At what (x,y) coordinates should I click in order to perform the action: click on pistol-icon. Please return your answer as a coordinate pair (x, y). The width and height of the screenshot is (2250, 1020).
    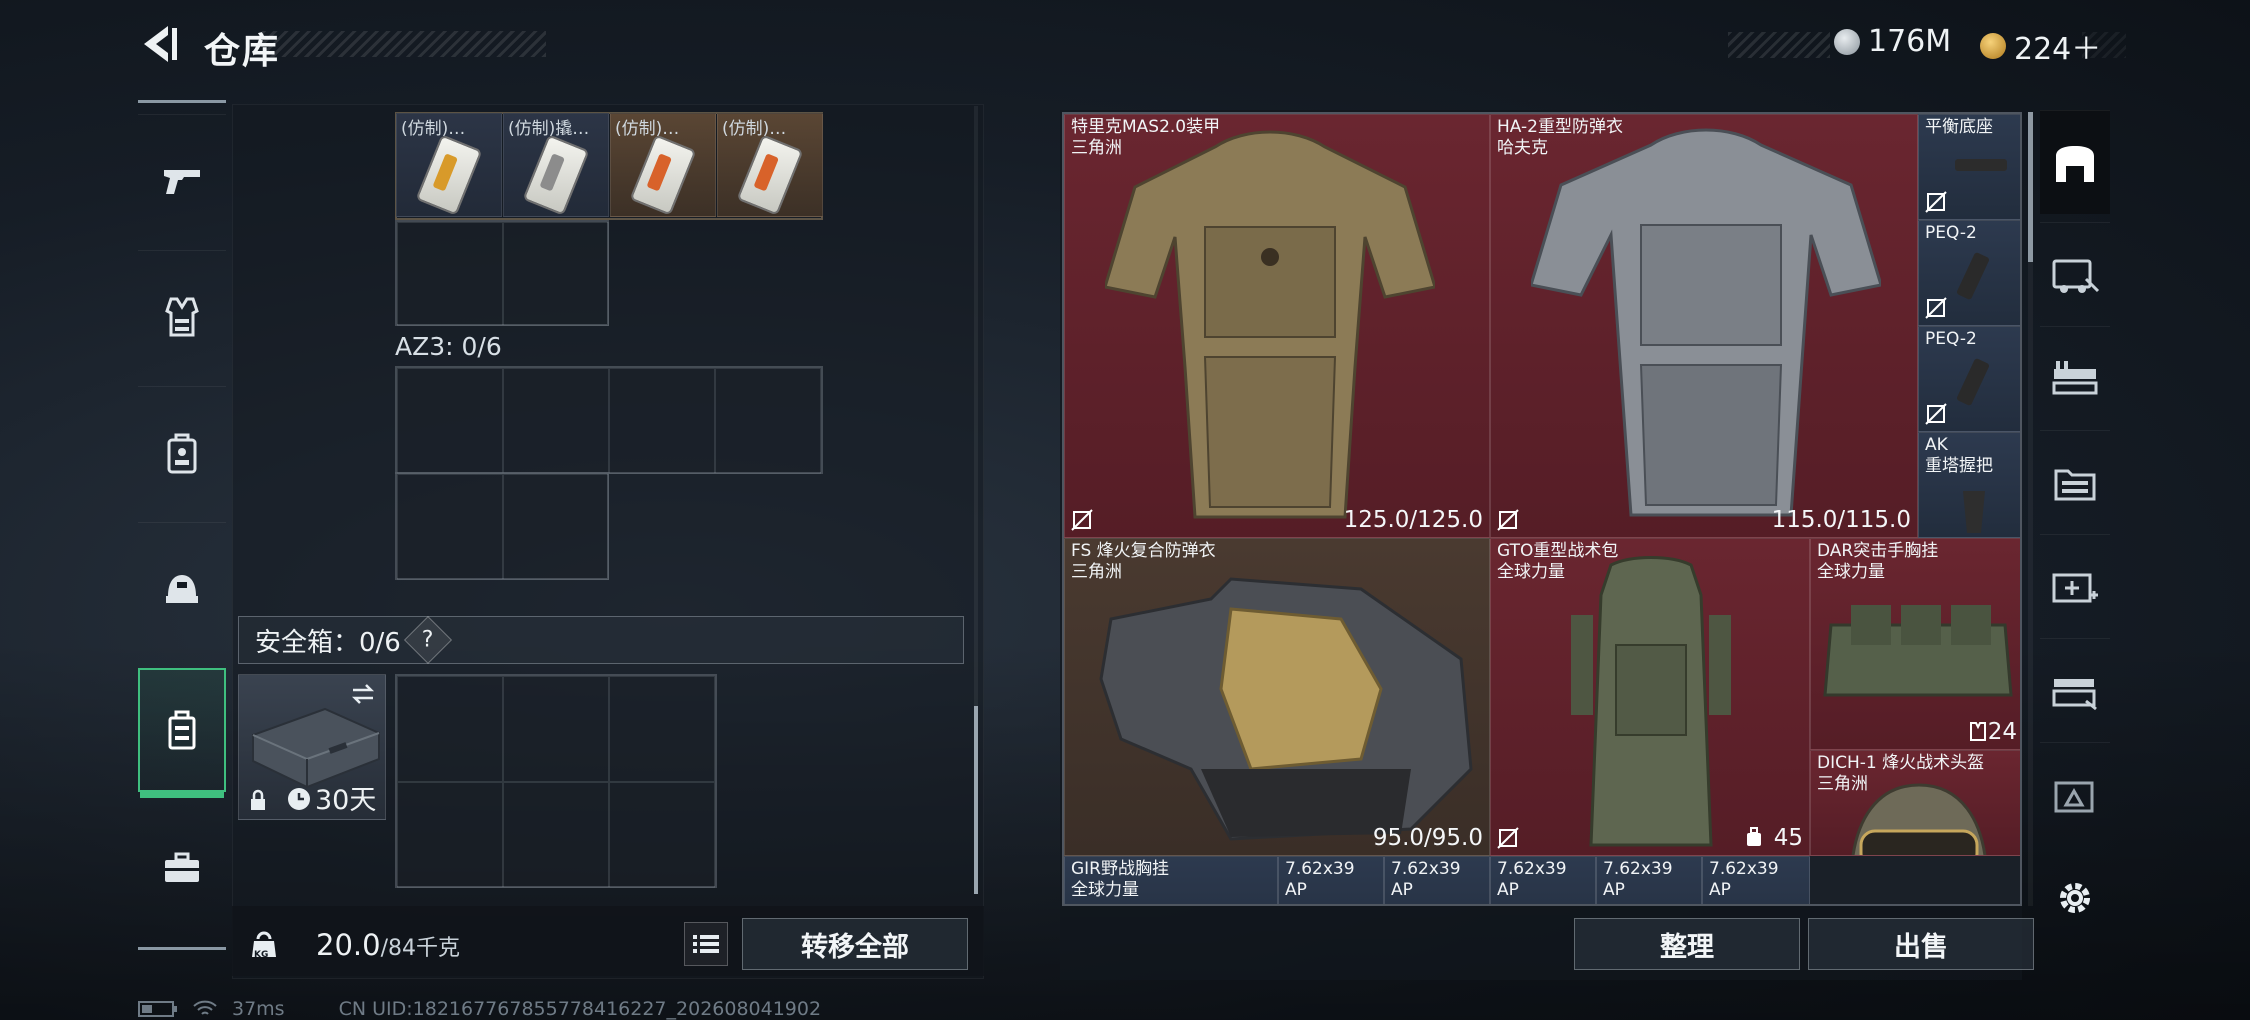
    Looking at the image, I should click on (182, 181).